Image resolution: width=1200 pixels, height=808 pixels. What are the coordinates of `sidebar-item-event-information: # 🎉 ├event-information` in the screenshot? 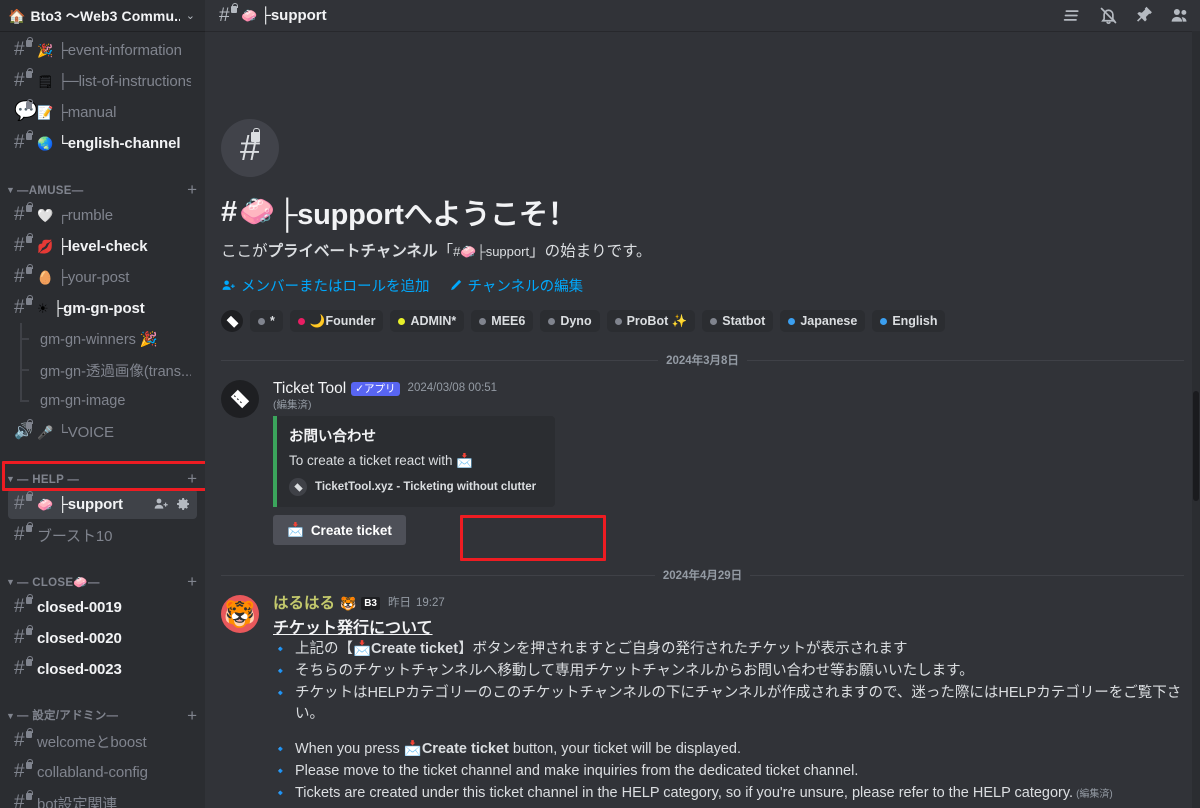 It's located at (102, 50).